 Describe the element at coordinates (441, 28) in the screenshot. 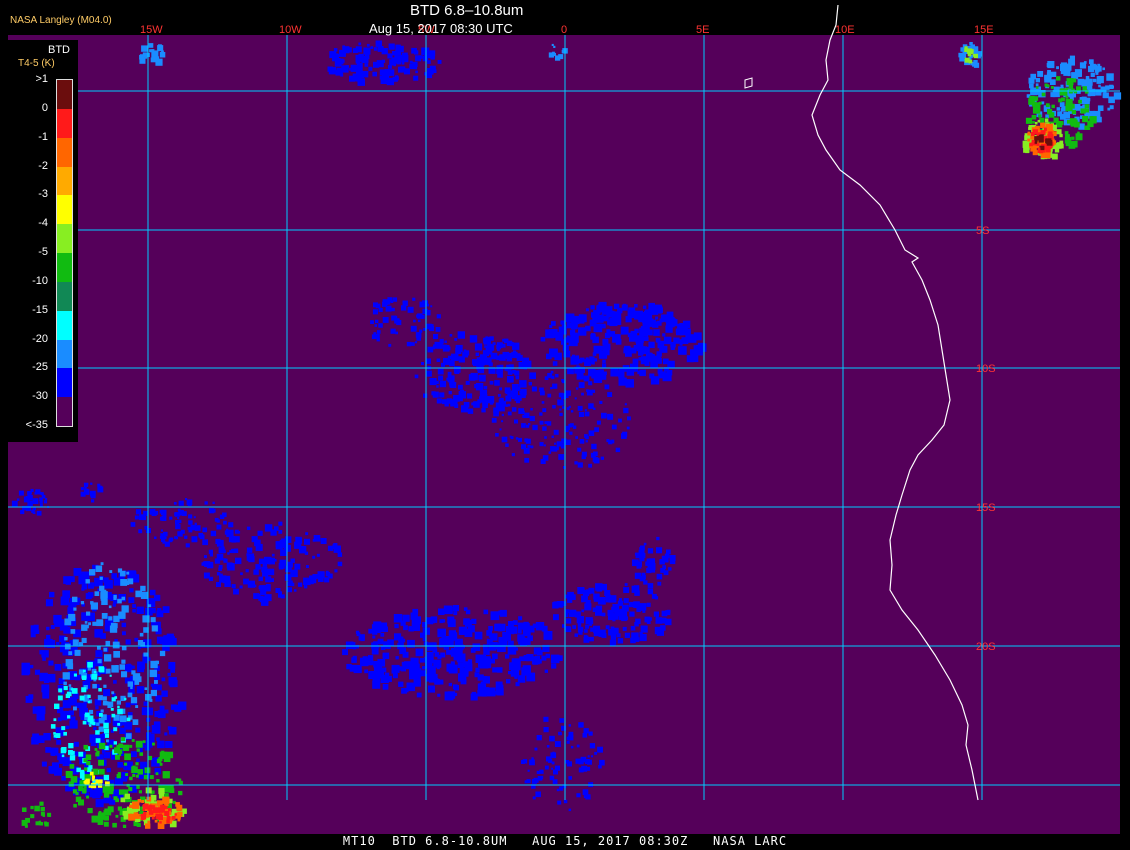

I see `observation-timestamp: Aug 15, 2017 08:30 UTC` at that location.